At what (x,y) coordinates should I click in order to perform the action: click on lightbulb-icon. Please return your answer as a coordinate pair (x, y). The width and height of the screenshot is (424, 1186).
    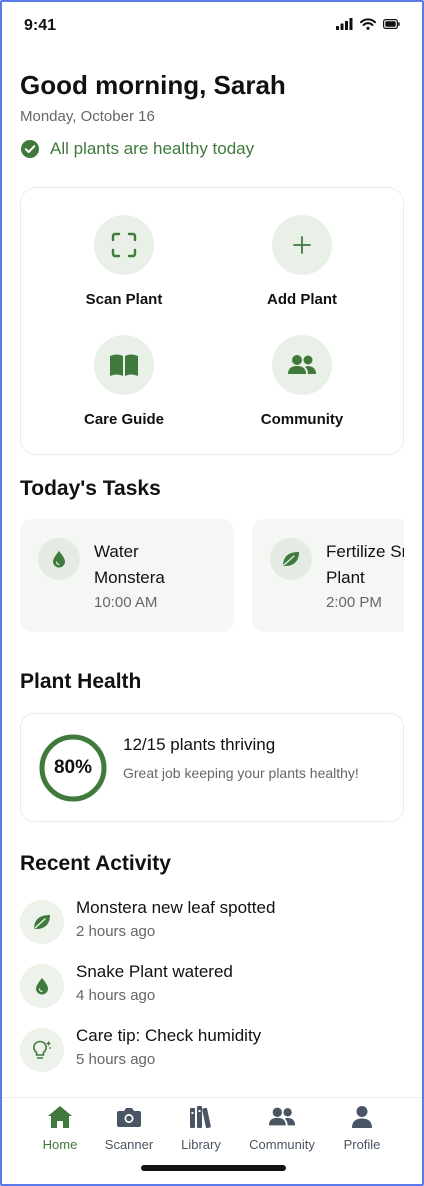
    Looking at the image, I should click on (42, 1049).